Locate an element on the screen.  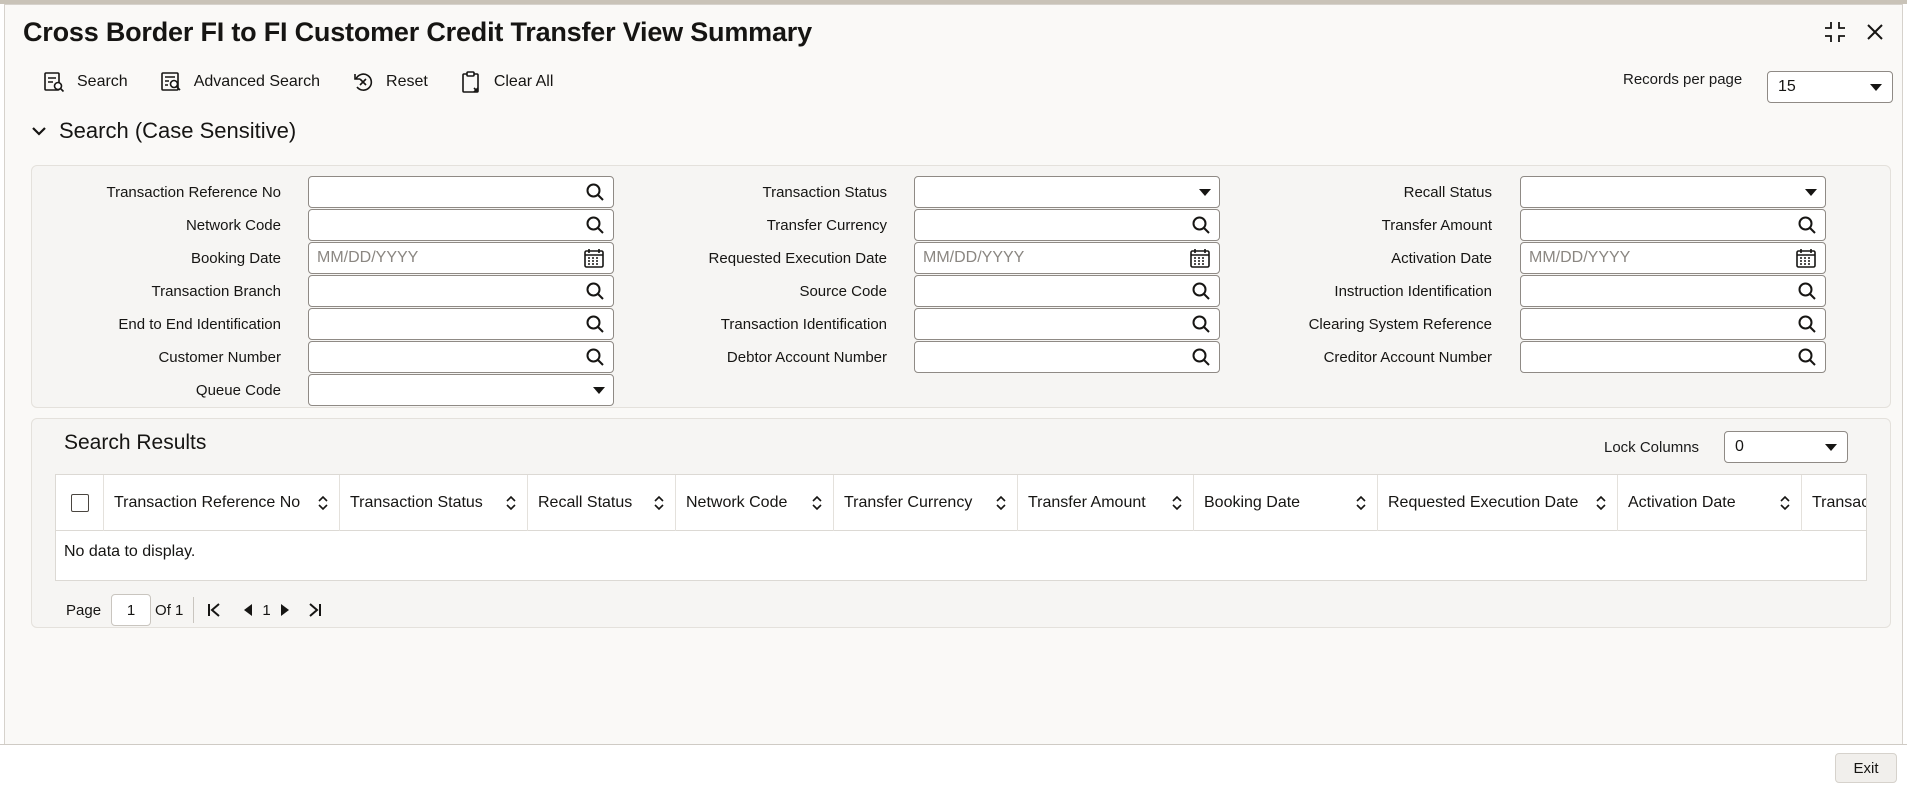
column-header: Activation Date is located at coordinates (1710, 503).